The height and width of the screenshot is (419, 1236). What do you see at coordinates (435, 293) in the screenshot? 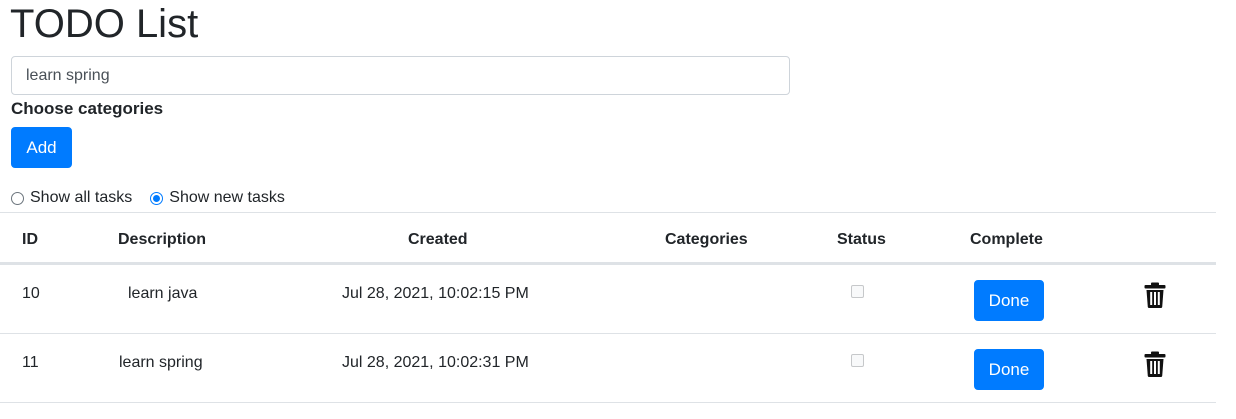
I see `task-created: Jul 28, 2021, 10:02:15 PM` at bounding box center [435, 293].